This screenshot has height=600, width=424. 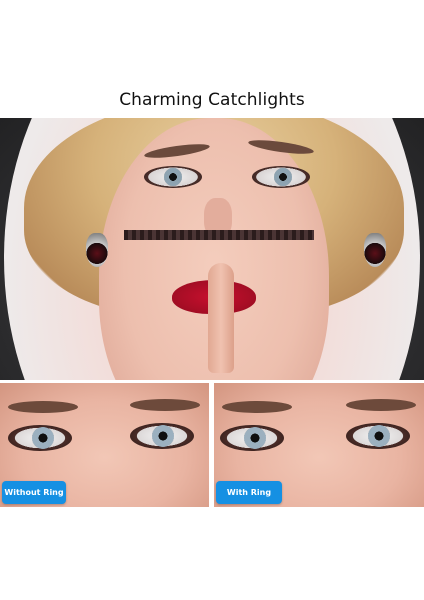 I want to click on page-title: Charming Catchlights, so click(x=212, y=100).